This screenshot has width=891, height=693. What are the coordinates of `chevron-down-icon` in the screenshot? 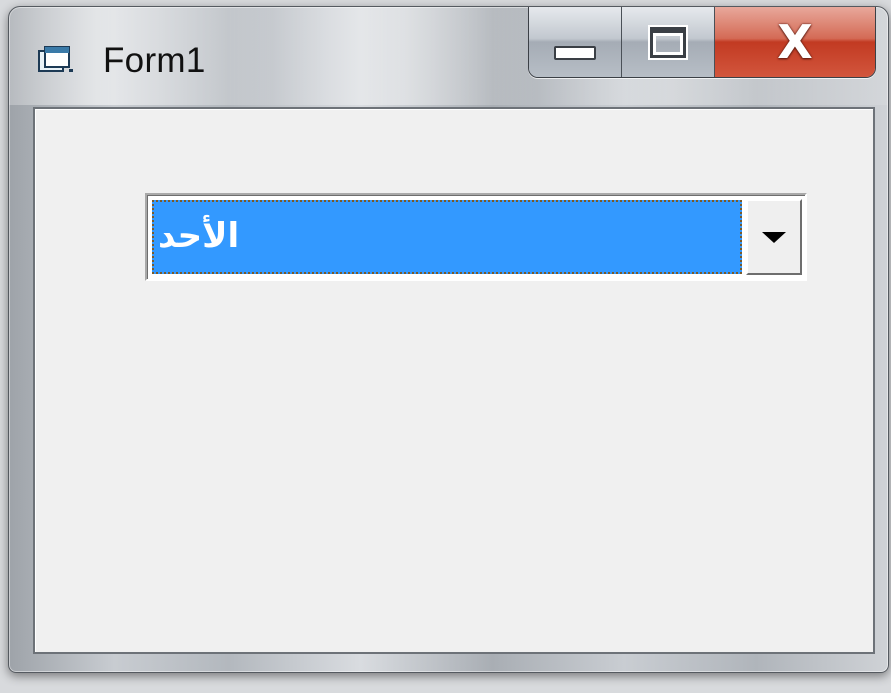 It's located at (774, 237).